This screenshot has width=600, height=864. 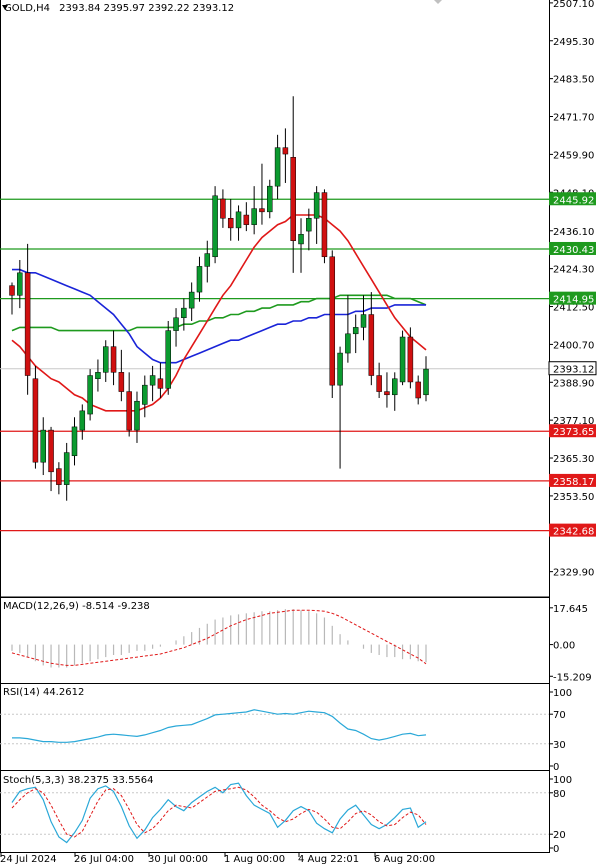 I want to click on rsi-tick-label: 100, so click(x=562, y=693).